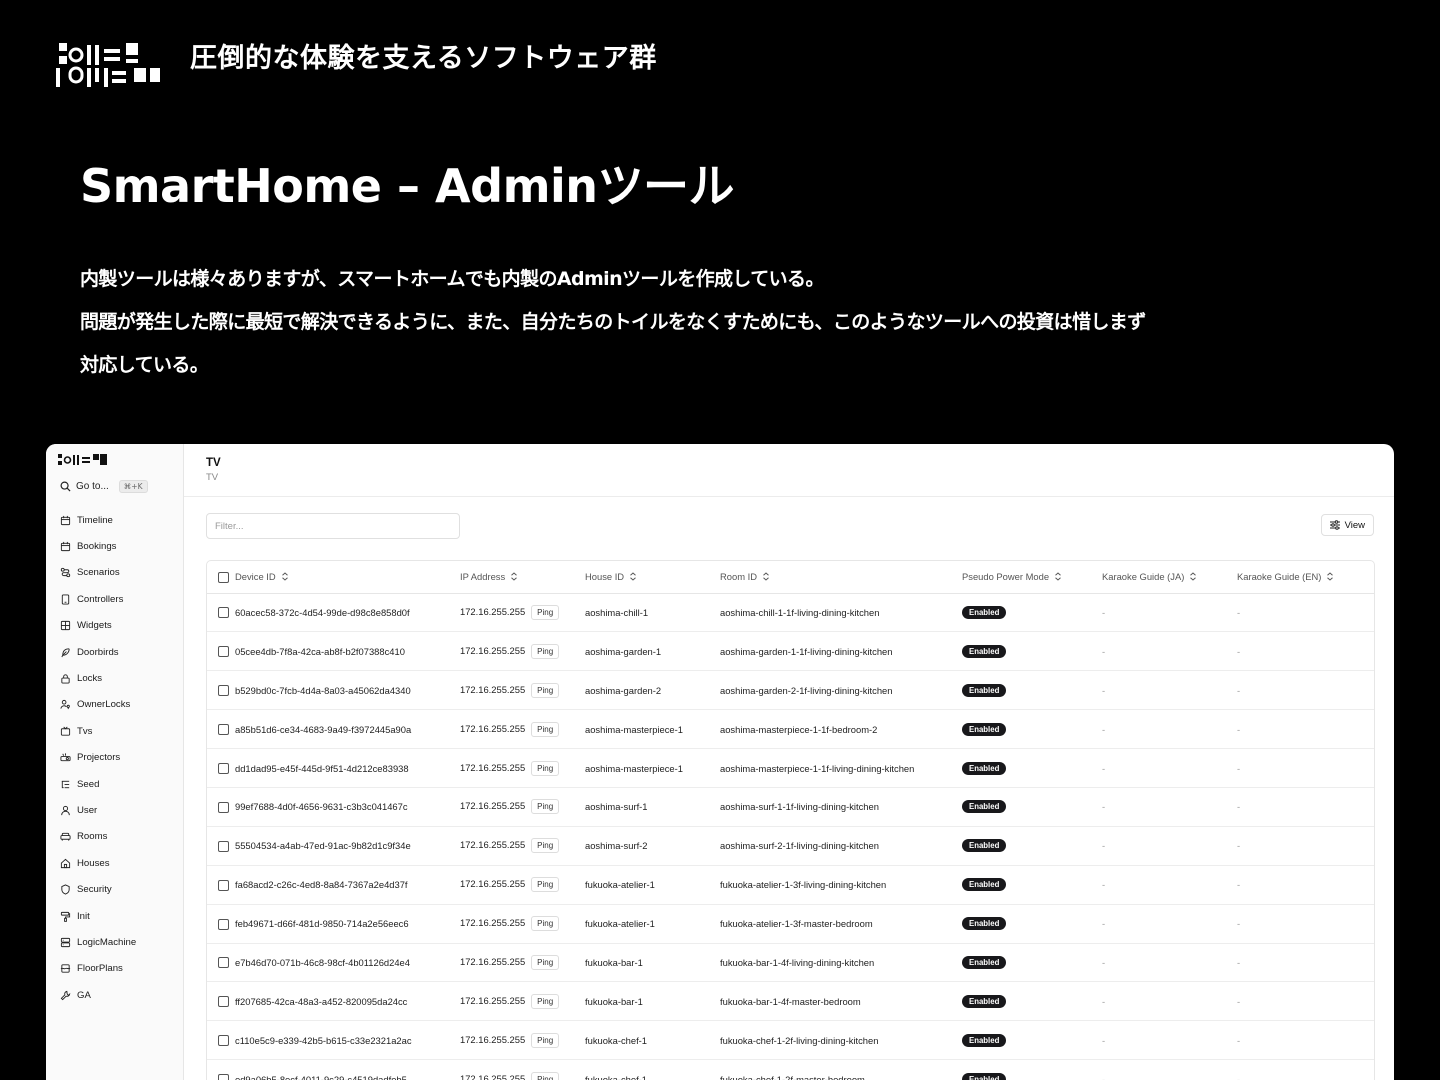  What do you see at coordinates (652, 690) in the screenshot?
I see `house-id-cell: aoshima-garden-2` at bounding box center [652, 690].